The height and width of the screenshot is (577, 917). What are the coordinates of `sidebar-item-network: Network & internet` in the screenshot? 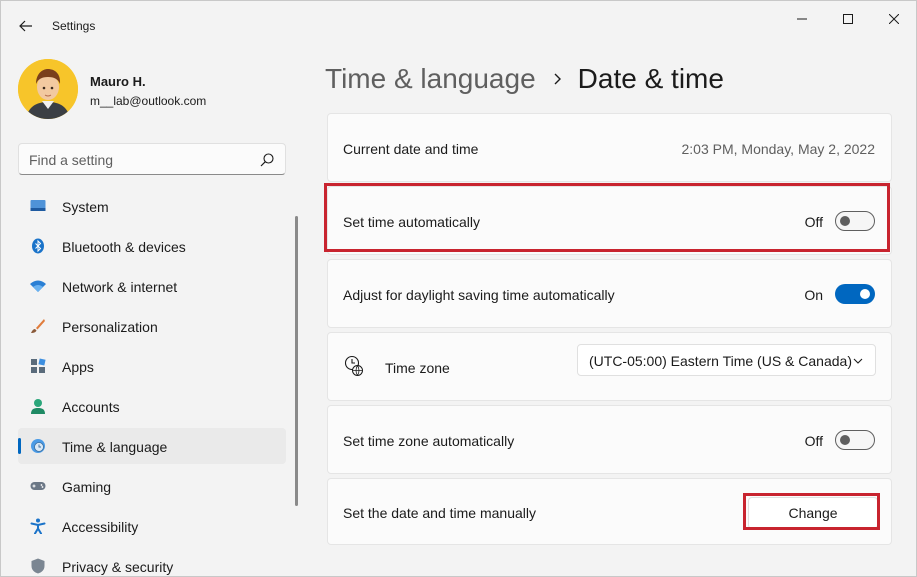 It's located at (152, 286).